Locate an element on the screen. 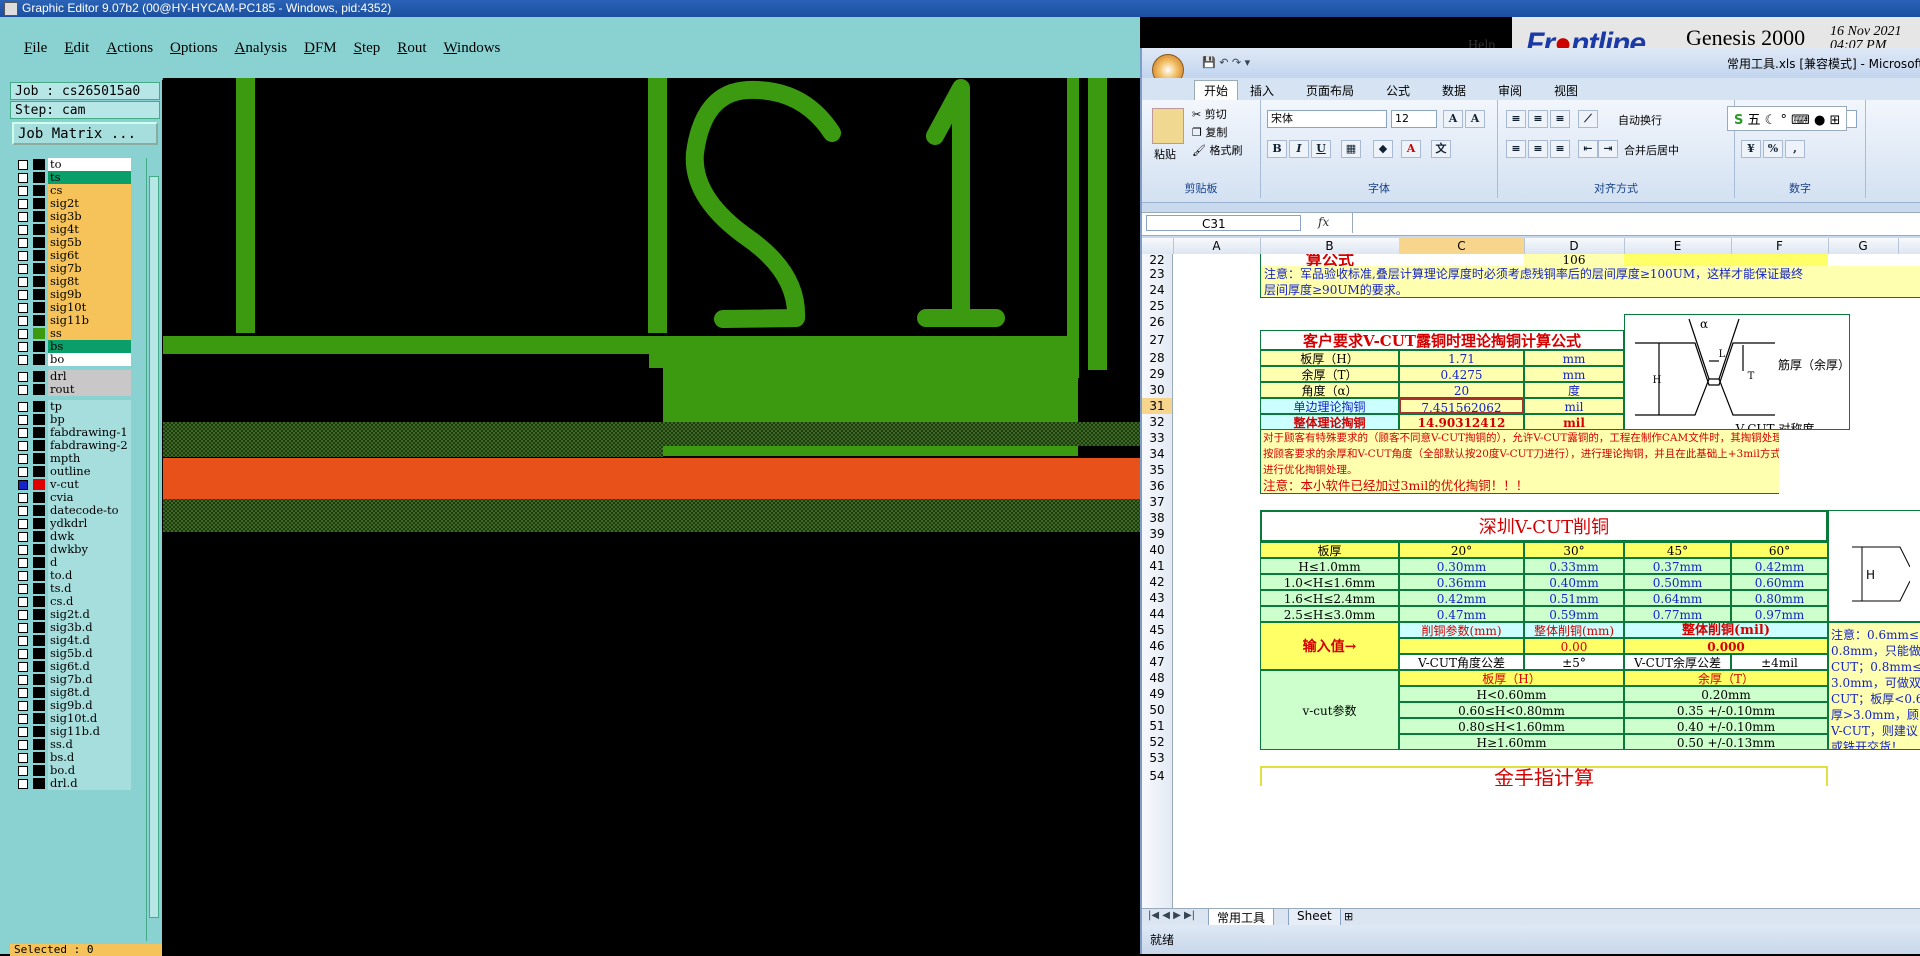 This screenshot has height=956, width=1920. calc-label: 角度（α） is located at coordinates (1329, 390).